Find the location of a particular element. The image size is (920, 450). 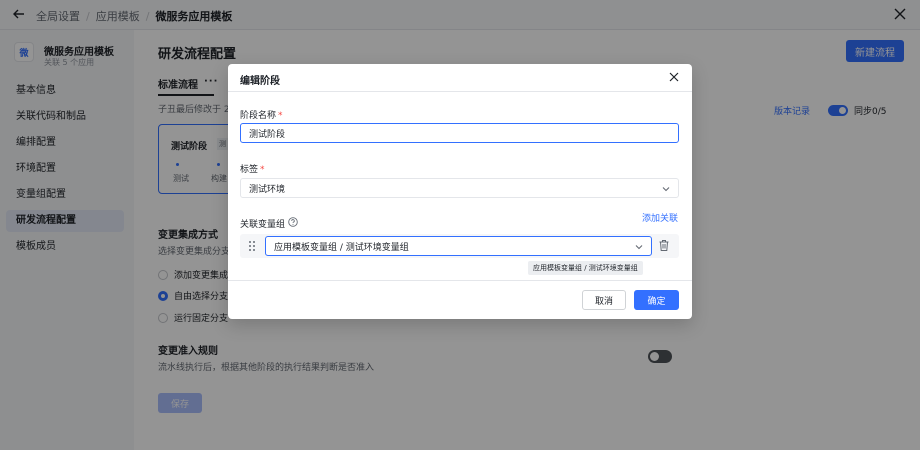

var-group-select: 应用模板变量组 / 测试环境变量组 is located at coordinates (458, 246).